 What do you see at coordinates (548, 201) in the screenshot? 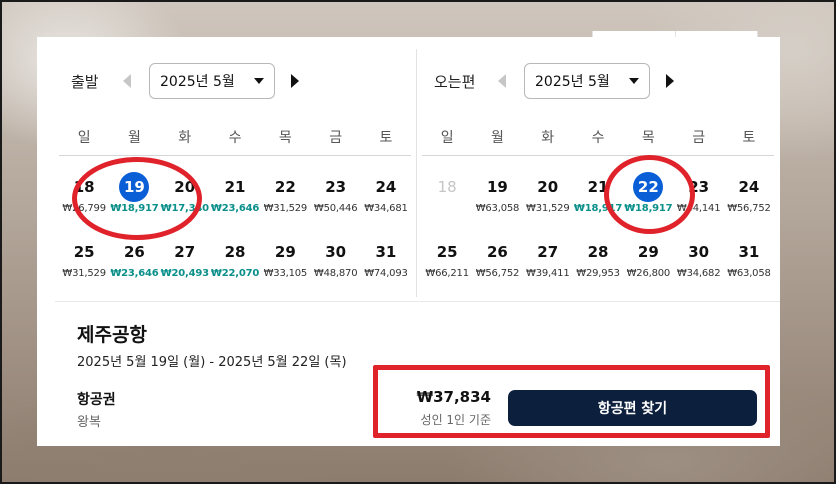
I see `calendar-day: 20 ₩31,529` at bounding box center [548, 201].